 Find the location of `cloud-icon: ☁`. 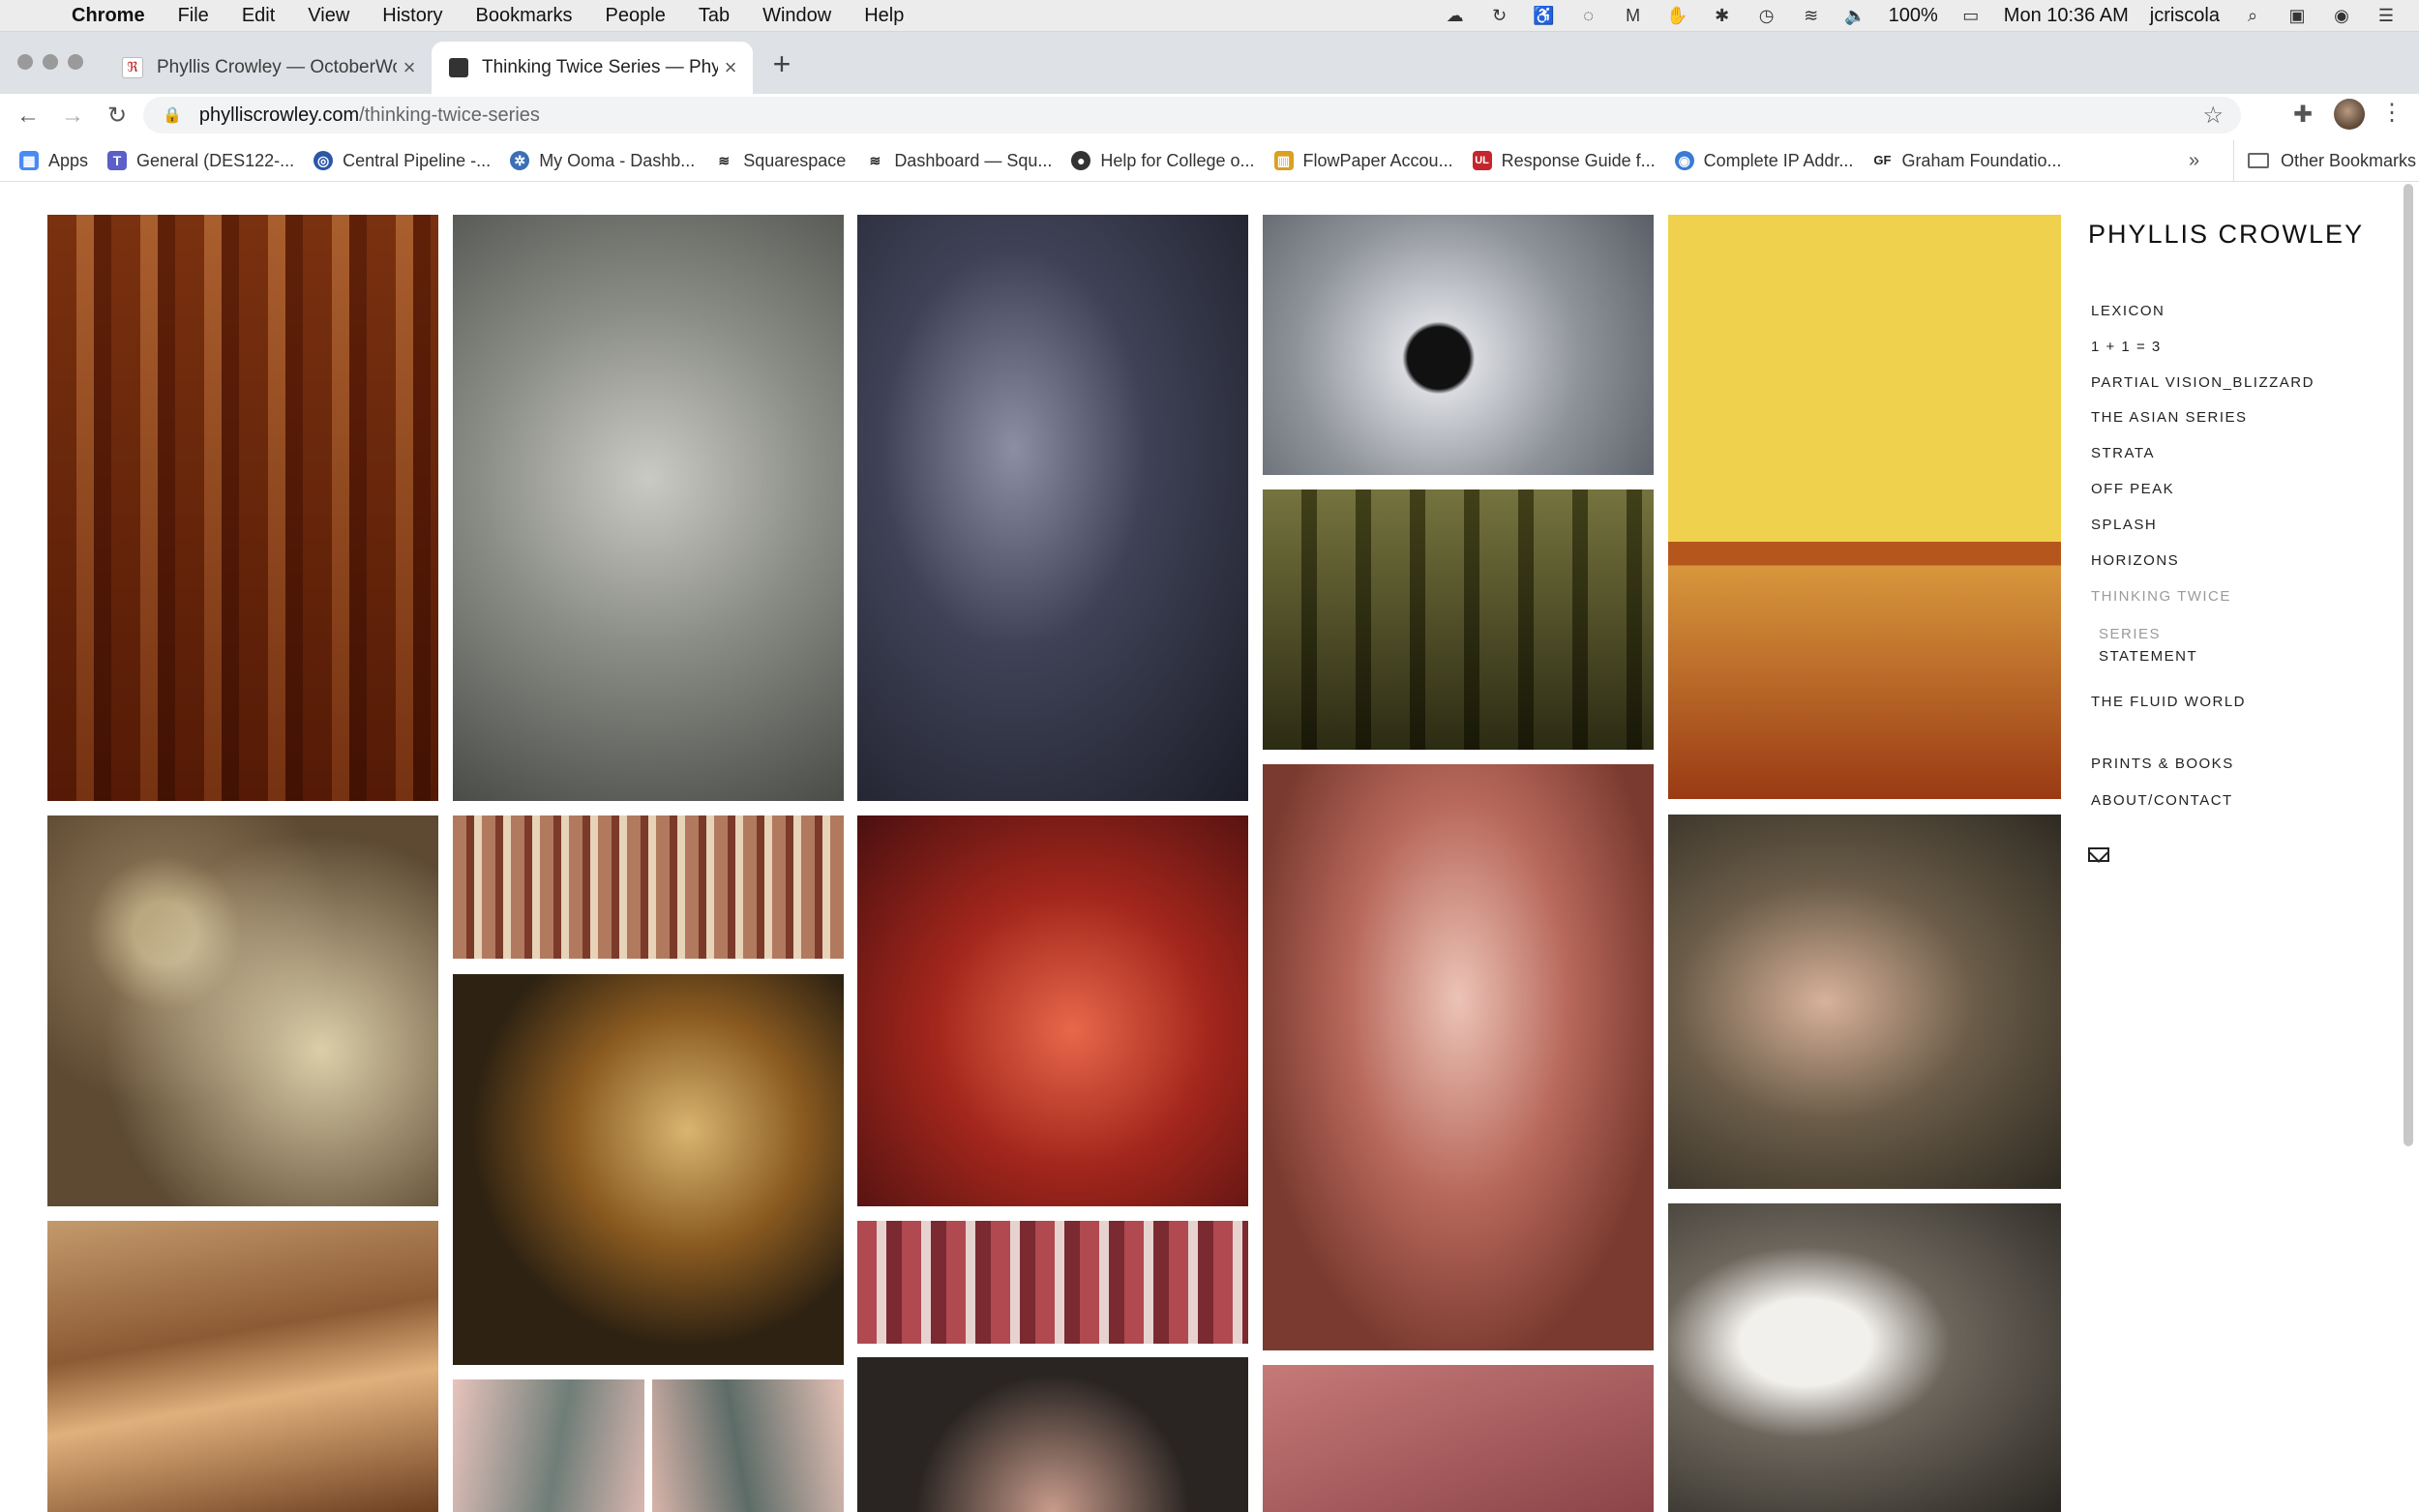

cloud-icon: ☁ is located at coordinates (1456, 16).